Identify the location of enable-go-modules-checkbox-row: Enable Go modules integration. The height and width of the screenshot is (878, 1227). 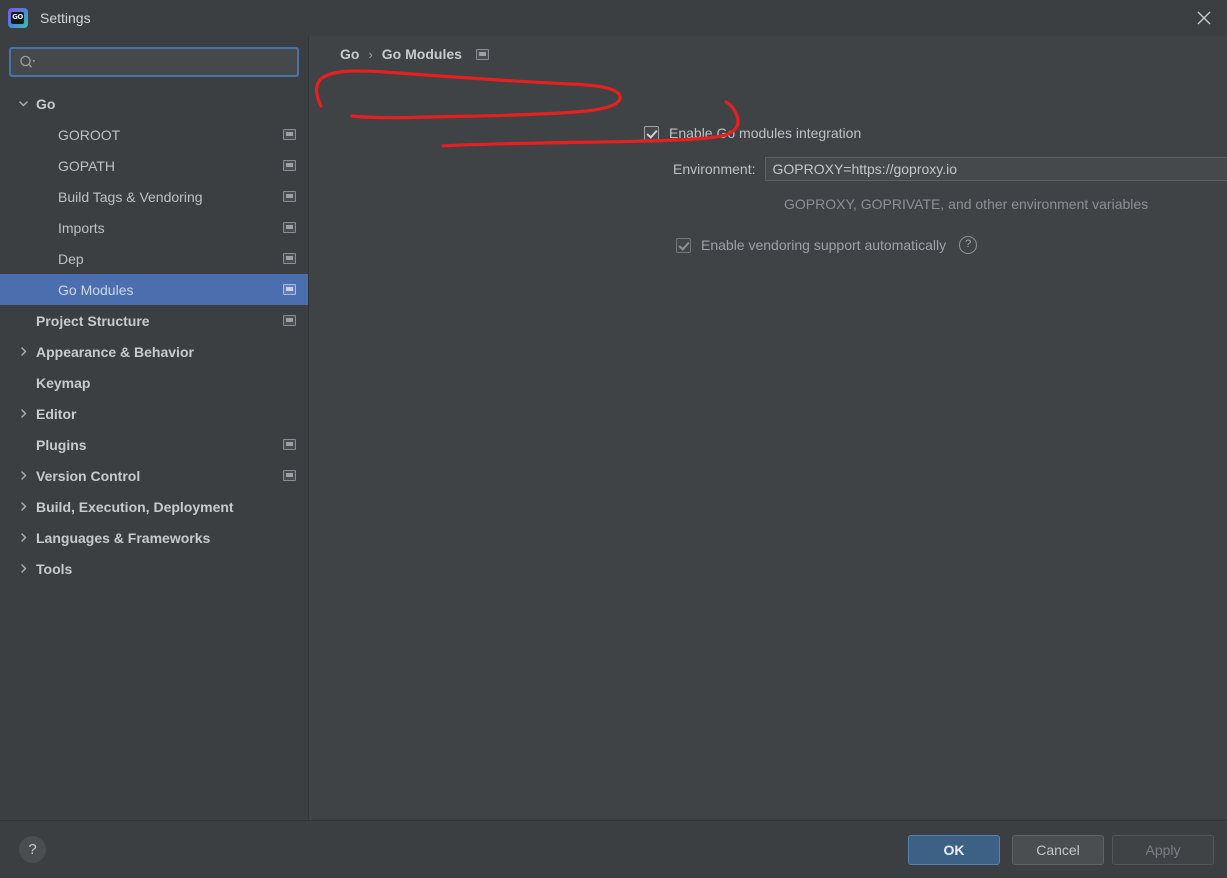
(752, 133).